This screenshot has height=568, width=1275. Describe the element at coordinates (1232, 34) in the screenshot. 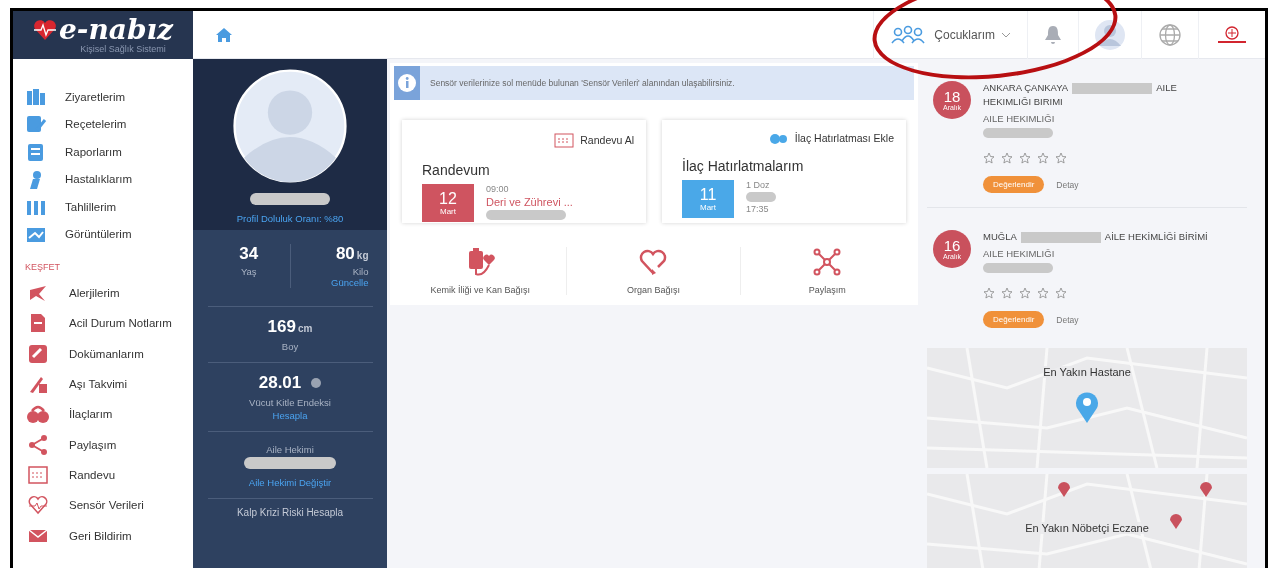

I see `ministry-emblem-icon` at that location.